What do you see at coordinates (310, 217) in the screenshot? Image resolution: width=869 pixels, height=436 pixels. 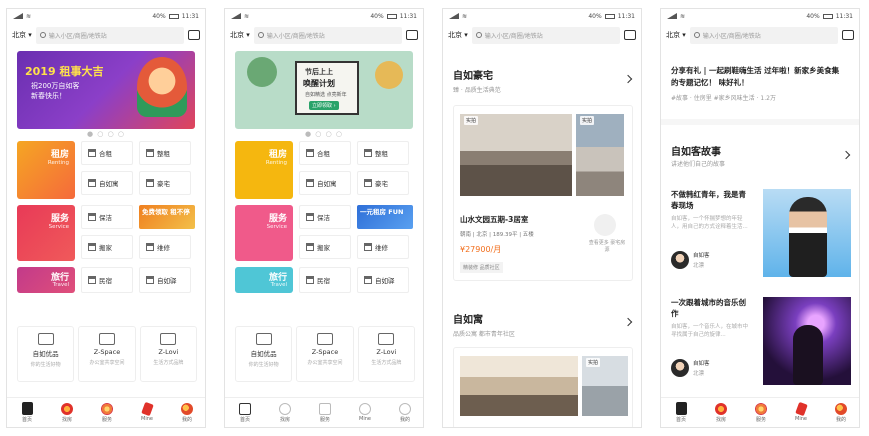 I see `broom-icon` at bounding box center [310, 217].